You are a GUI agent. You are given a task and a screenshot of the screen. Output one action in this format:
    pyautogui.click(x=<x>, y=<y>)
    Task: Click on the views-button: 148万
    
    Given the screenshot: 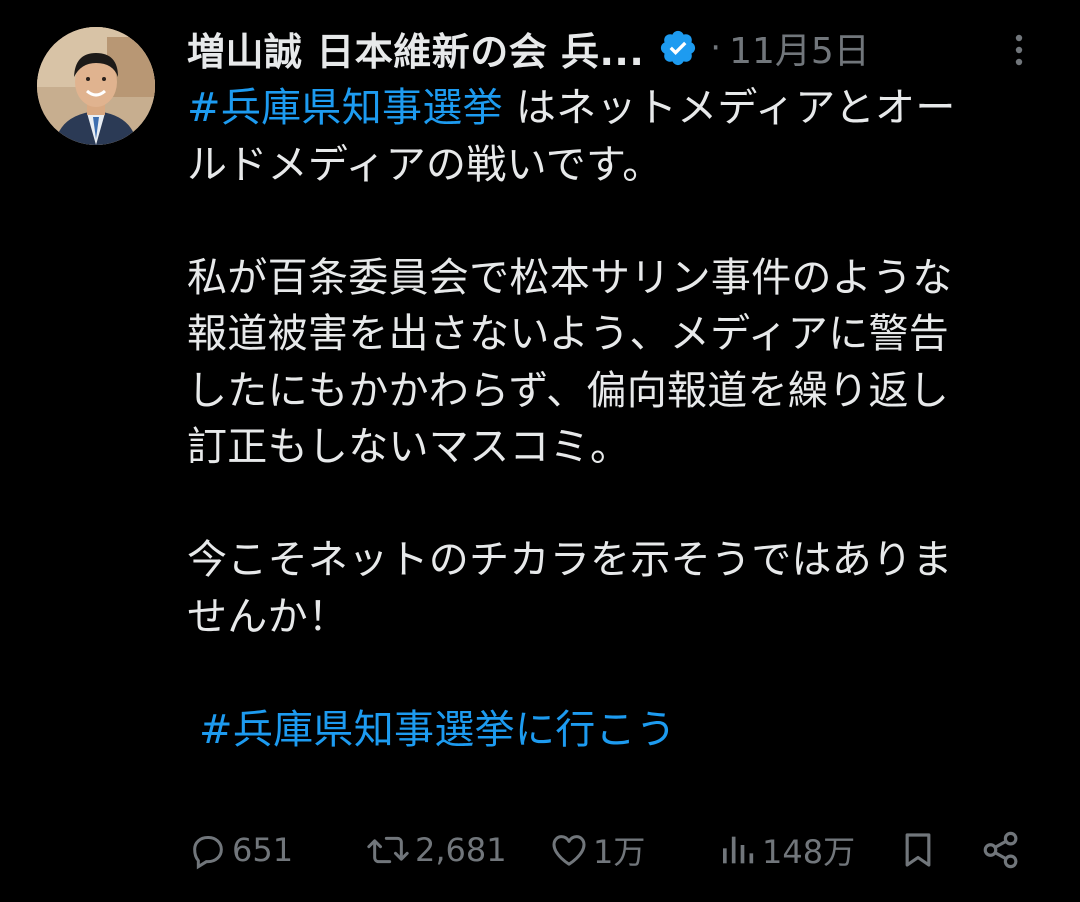 What is the action you would take?
    pyautogui.click(x=786, y=850)
    